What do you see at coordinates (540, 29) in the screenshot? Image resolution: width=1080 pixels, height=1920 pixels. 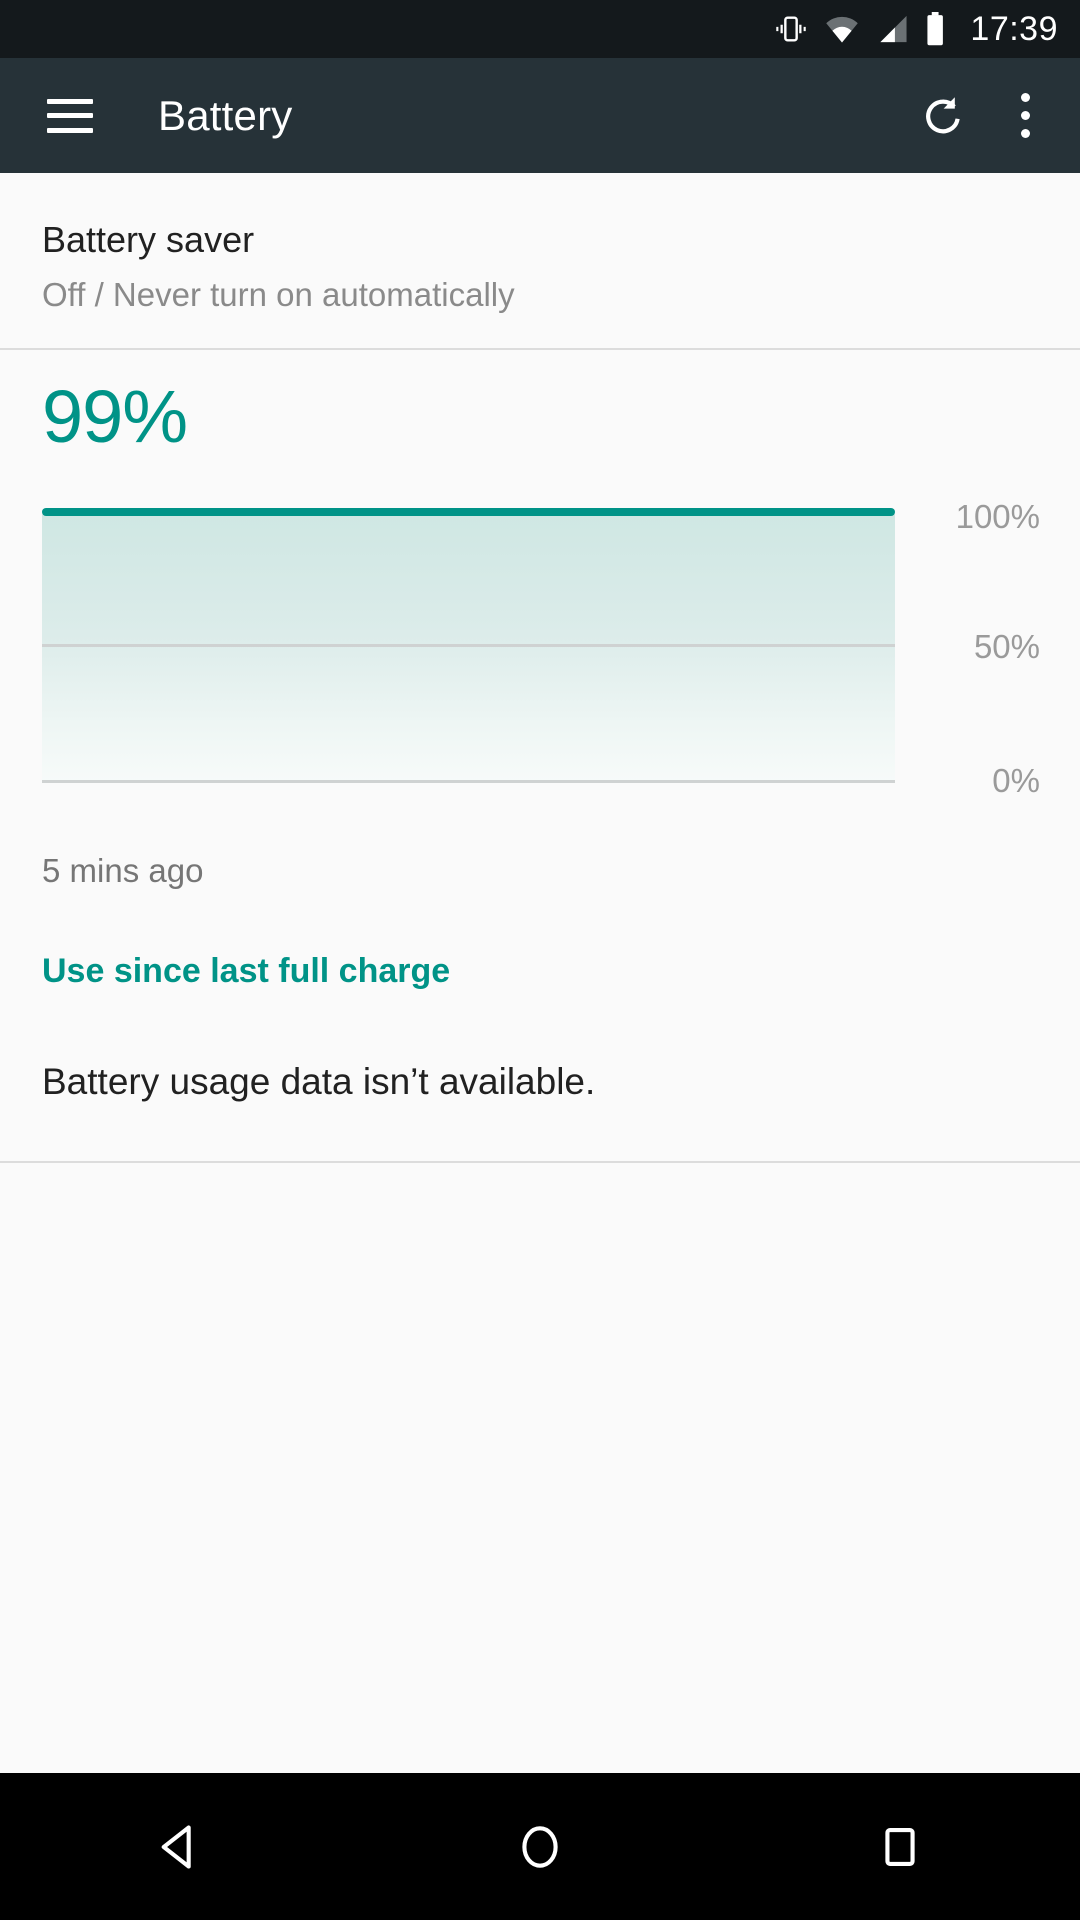 I see `status-bar: 17:39` at bounding box center [540, 29].